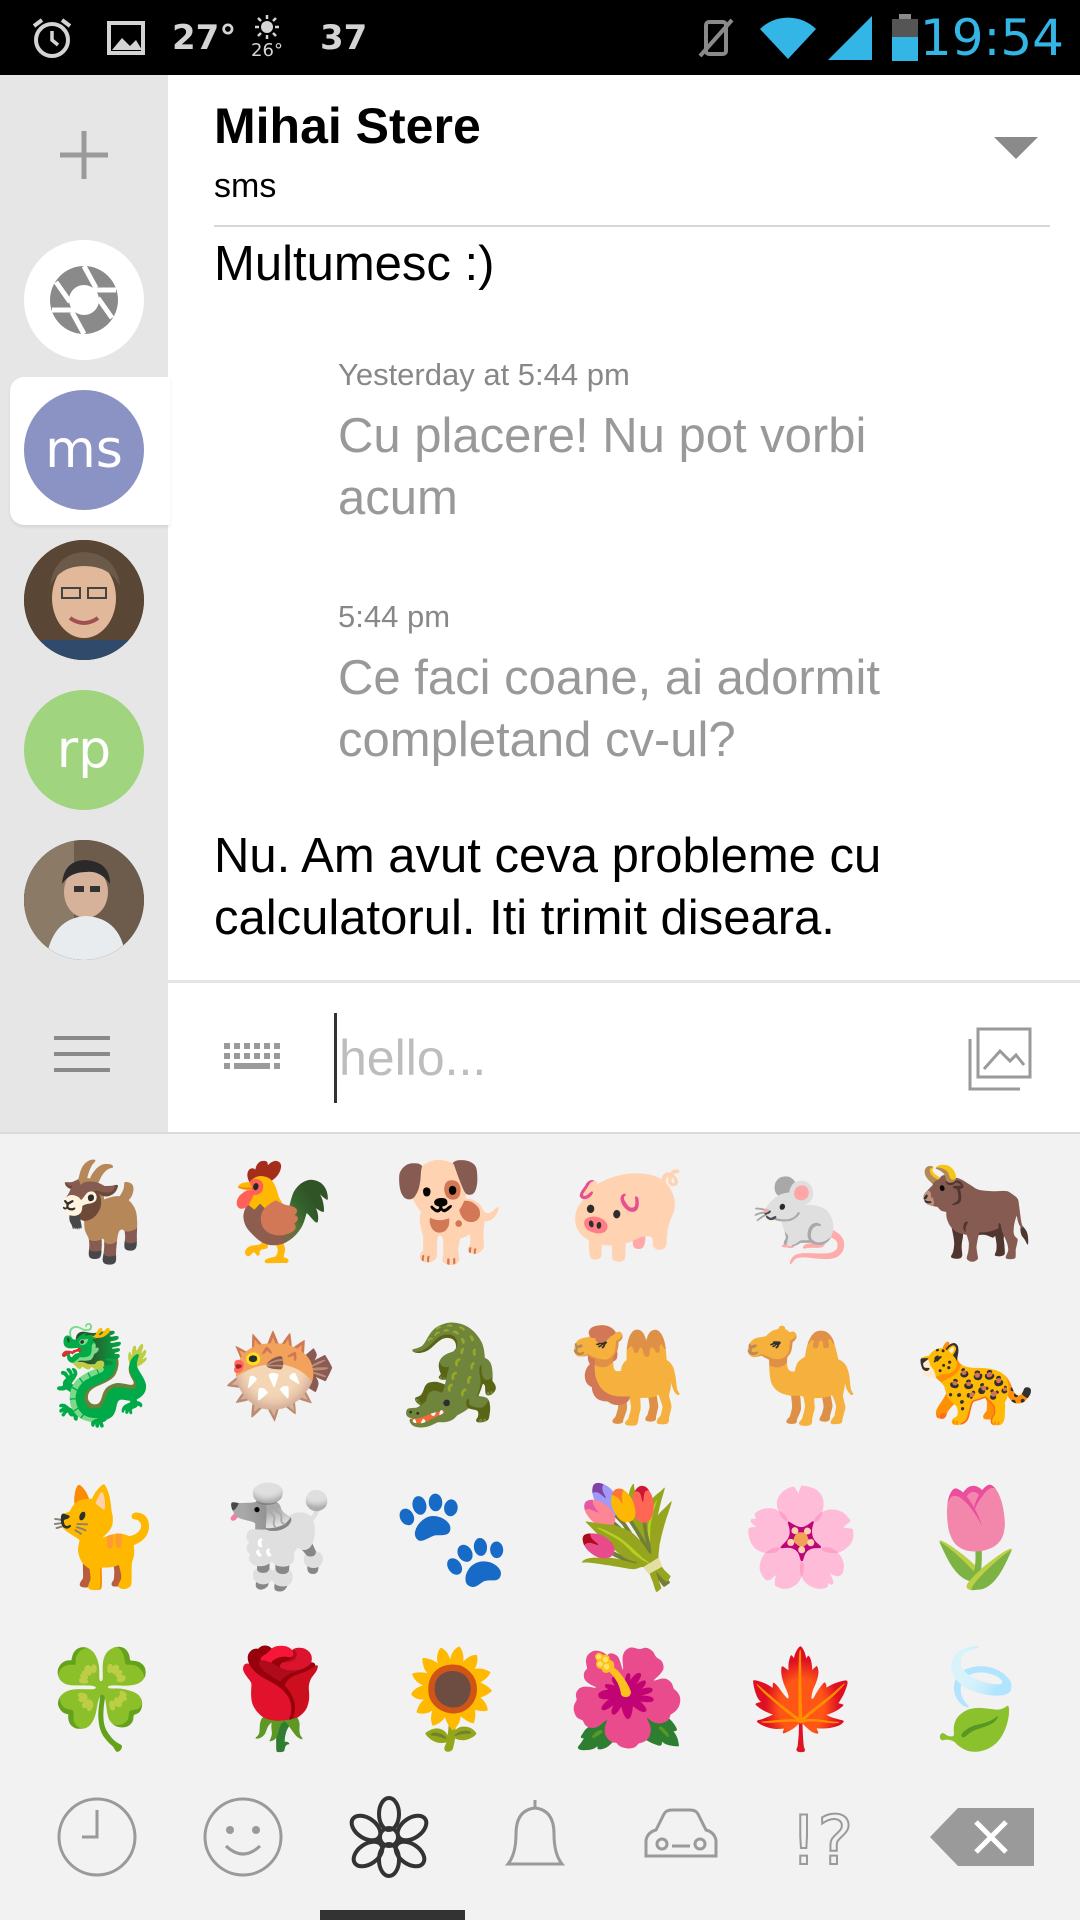 Image resolution: width=1080 pixels, height=1920 pixels. Describe the element at coordinates (976, 1375) in the screenshot. I see `emoji-leopard: 🐆` at that location.